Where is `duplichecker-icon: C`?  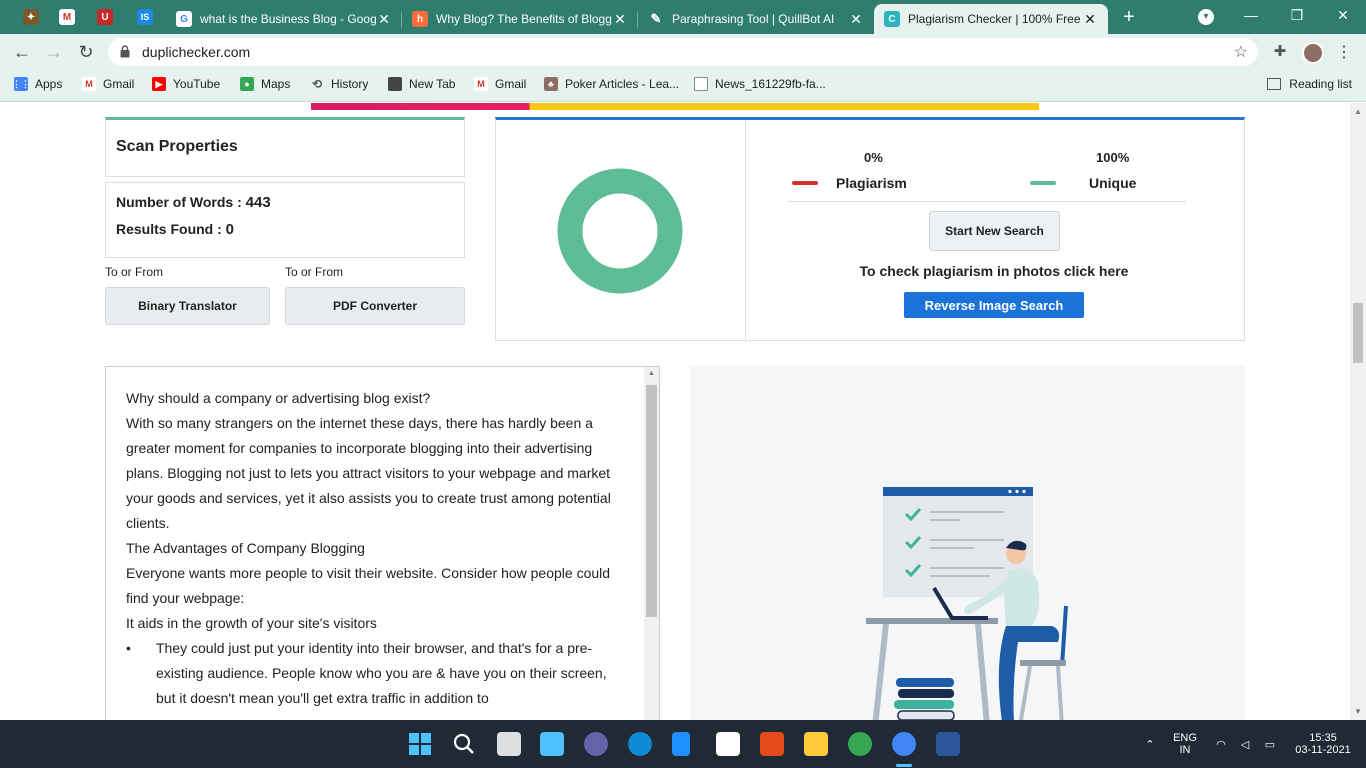
duplichecker-icon: C is located at coordinates (892, 19).